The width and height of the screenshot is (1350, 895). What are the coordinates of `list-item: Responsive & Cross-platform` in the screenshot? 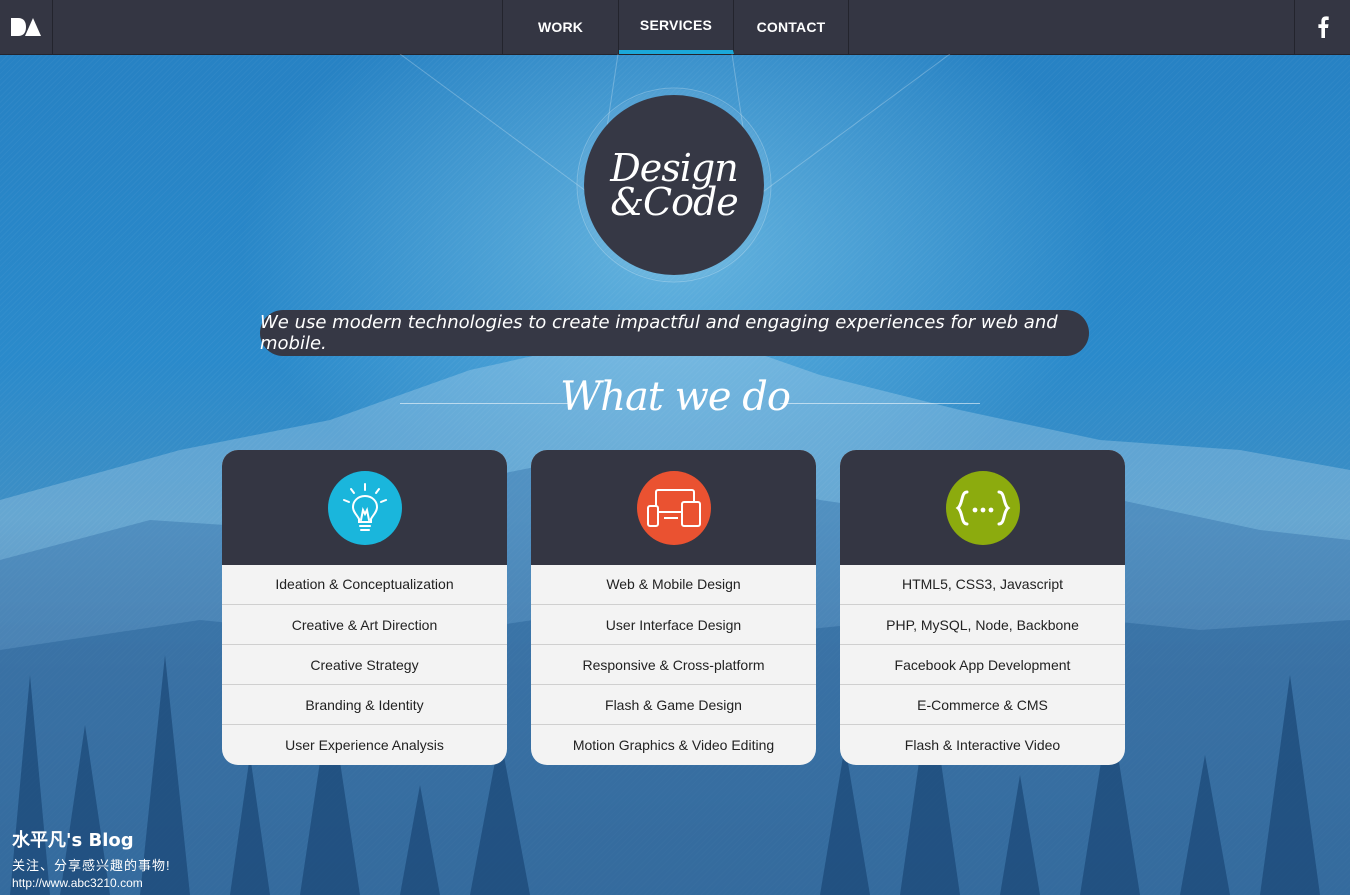 It's located at (673, 664).